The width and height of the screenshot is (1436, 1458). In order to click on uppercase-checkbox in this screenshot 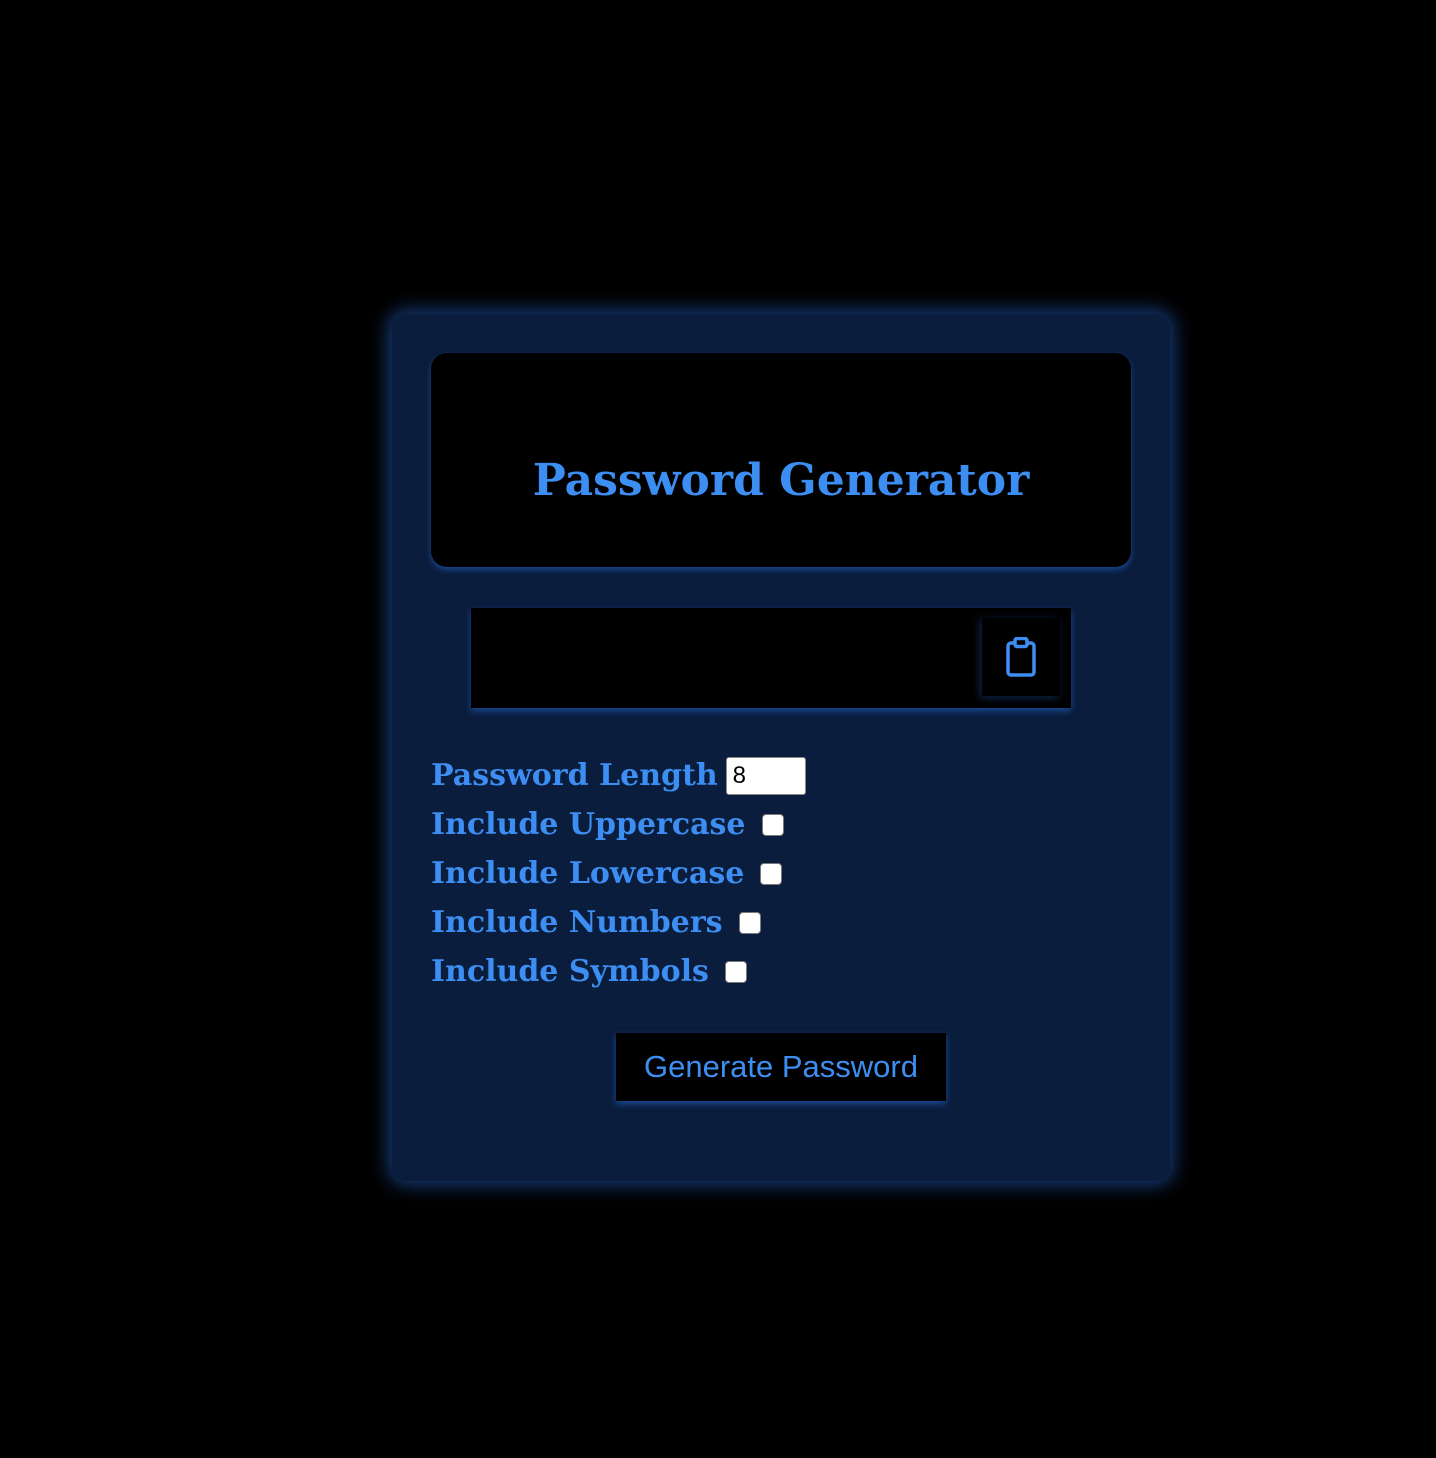, I will do `click(772, 824)`.